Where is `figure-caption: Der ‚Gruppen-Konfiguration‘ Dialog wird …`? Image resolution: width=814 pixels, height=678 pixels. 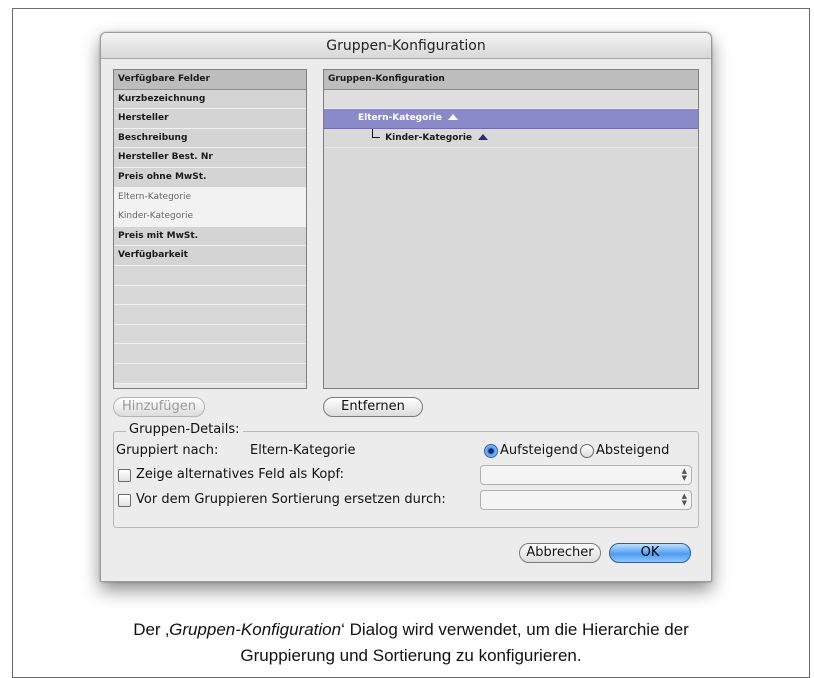 figure-caption: Der ‚Gruppen-Konfiguration‘ Dialog wird … is located at coordinates (411, 643).